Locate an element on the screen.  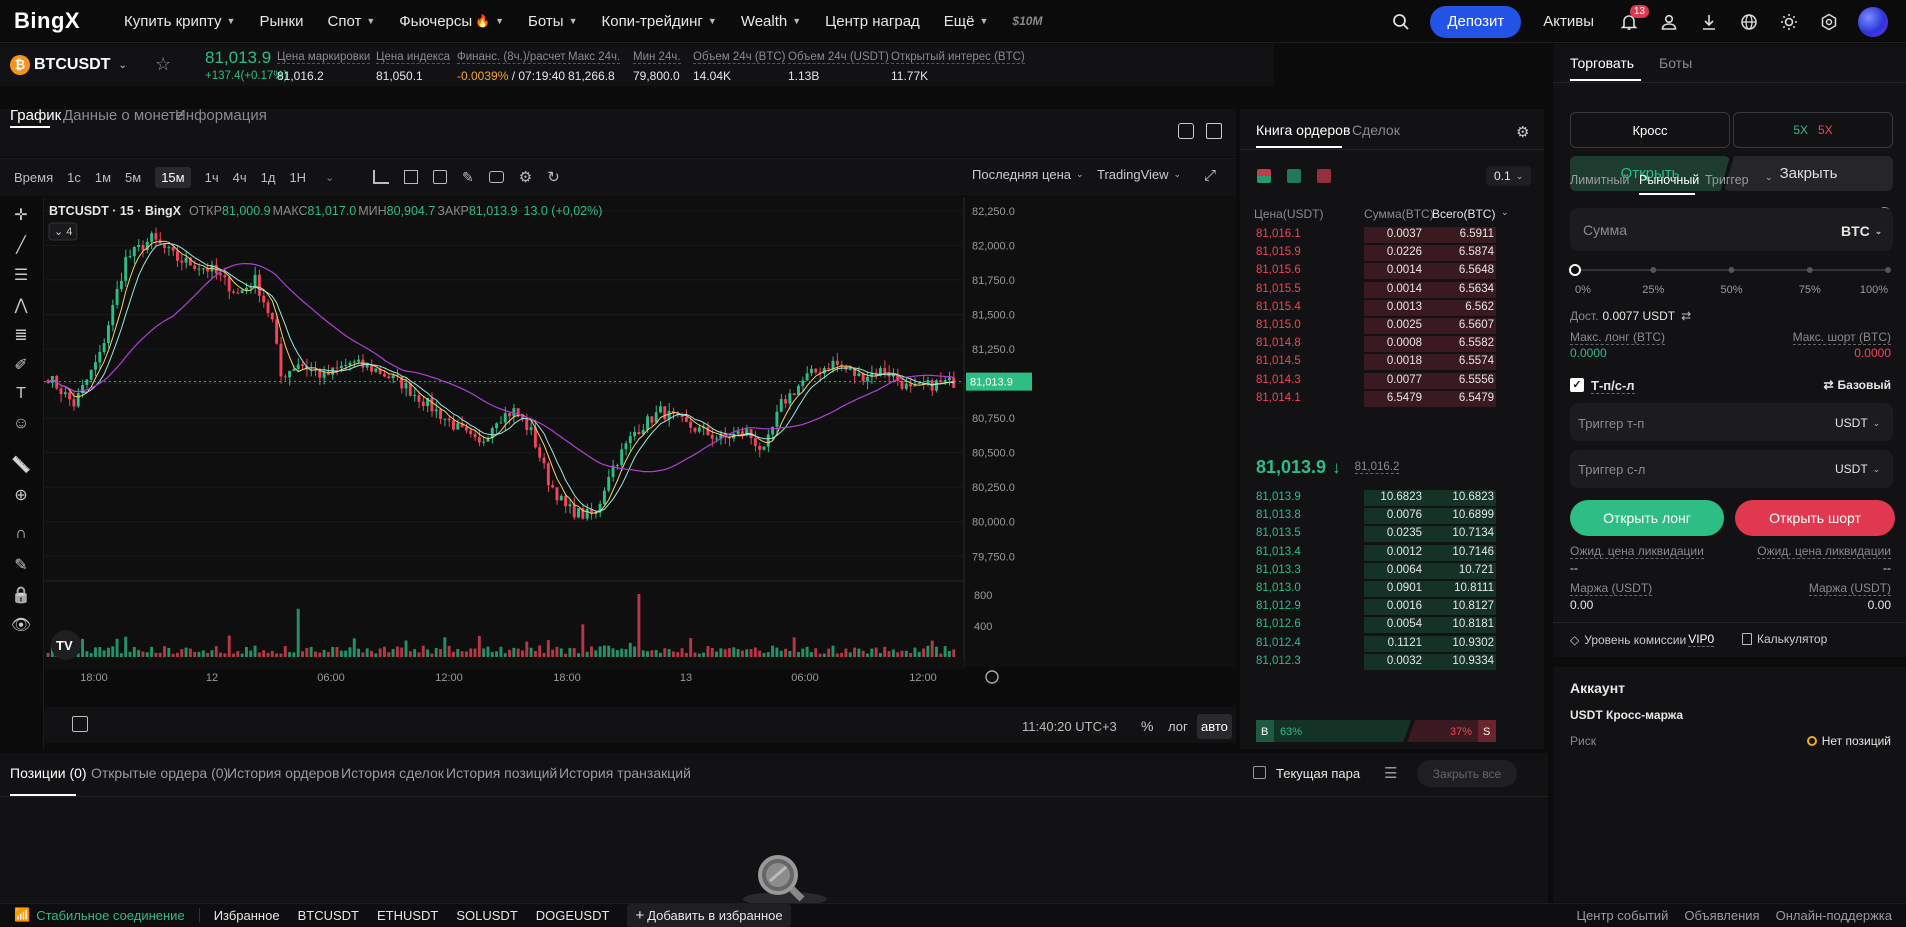
positions-tab: История ордеров is located at coordinates (283, 773).